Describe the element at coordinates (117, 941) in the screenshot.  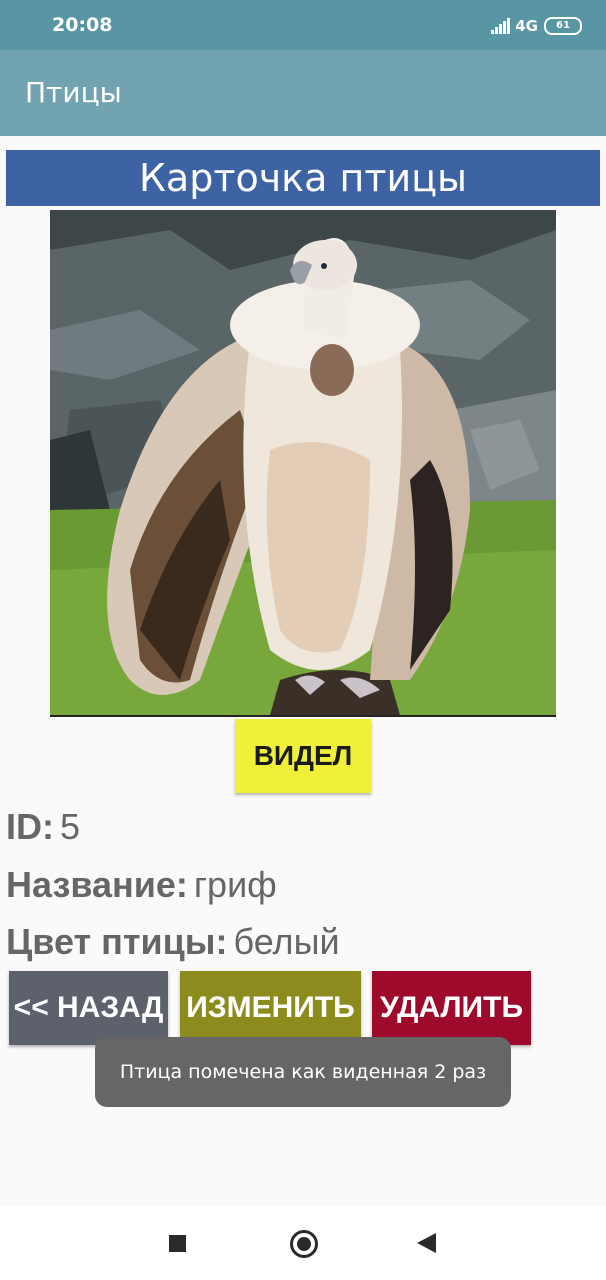
I see `color-label: Цвет птицы:` at that location.